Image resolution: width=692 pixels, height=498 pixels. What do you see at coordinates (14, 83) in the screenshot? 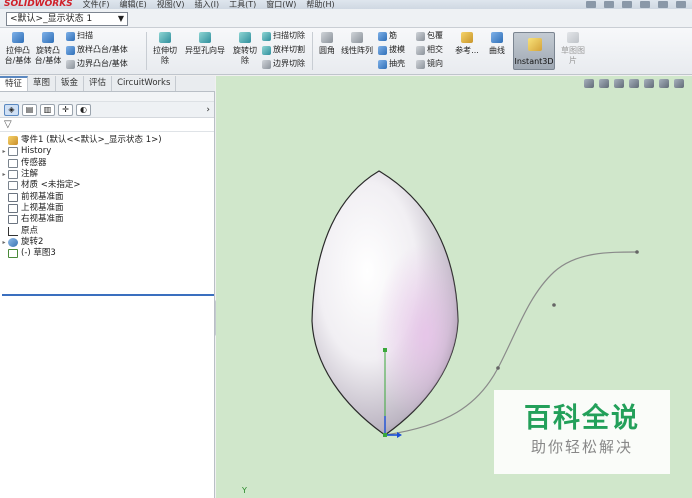
I see `tab-features: 特征` at bounding box center [14, 83].